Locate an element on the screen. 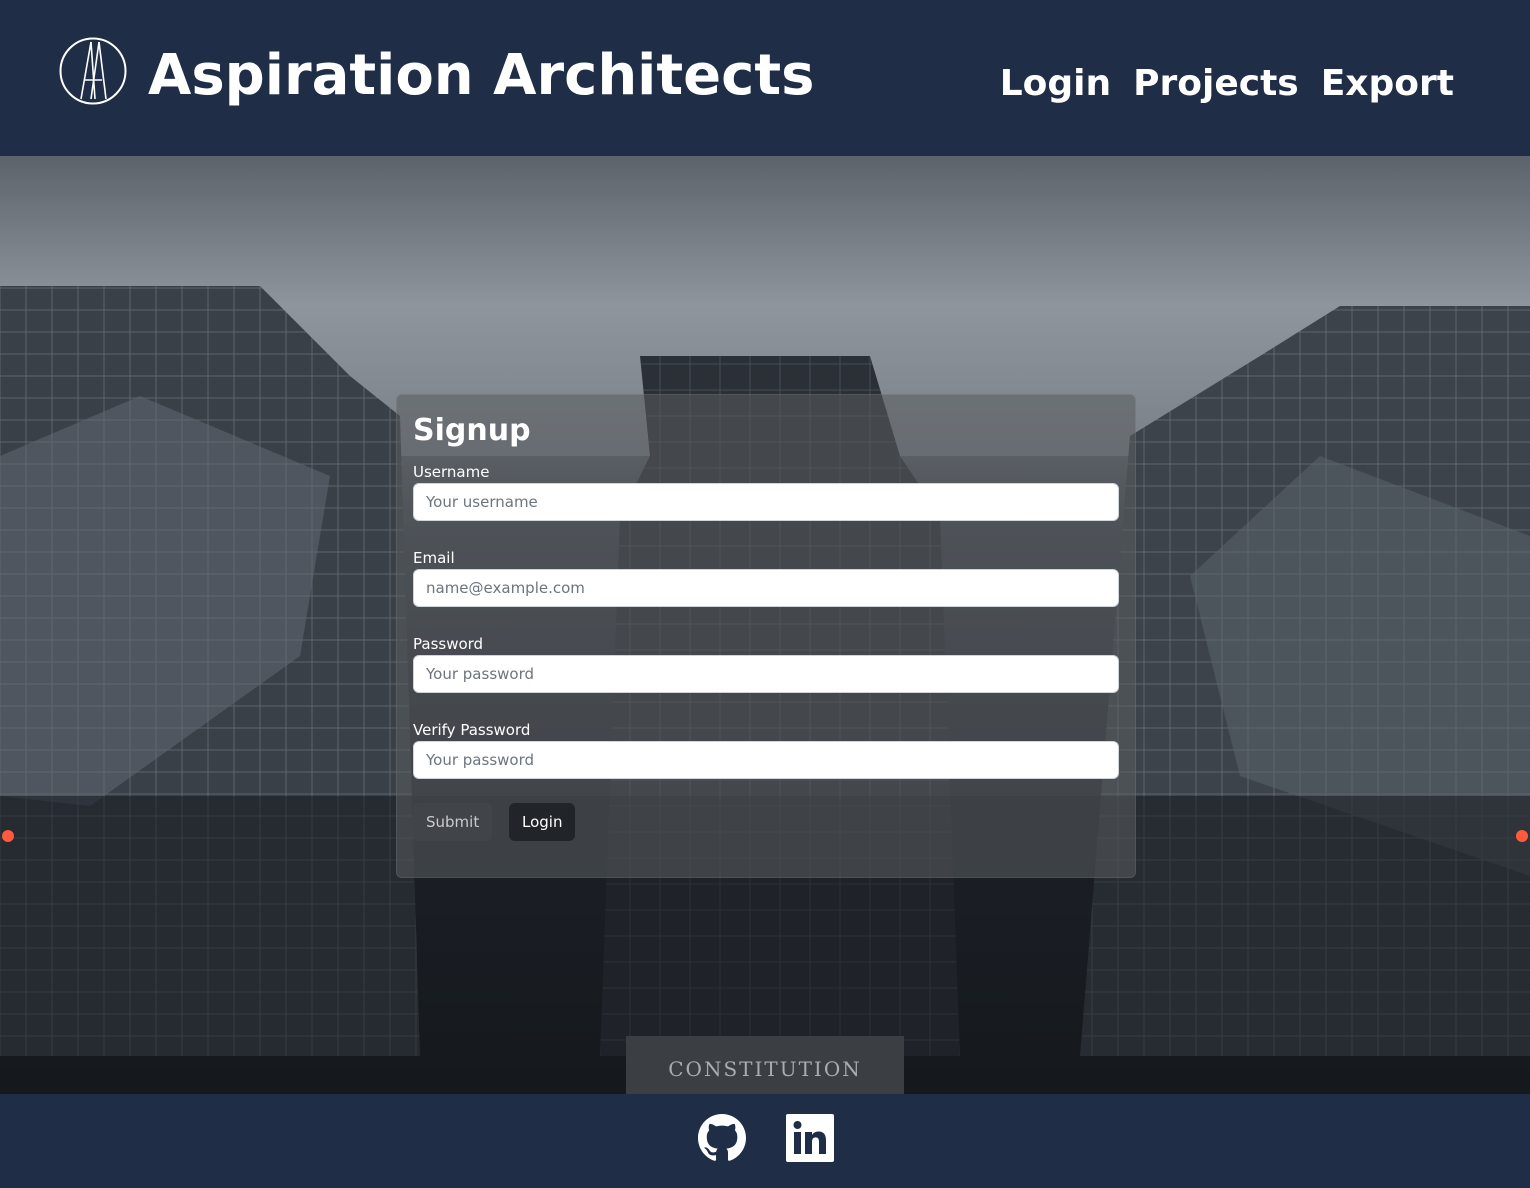 This screenshot has width=1530, height=1188. svg-text: CONSTITUTION is located at coordinates (764, 1069).